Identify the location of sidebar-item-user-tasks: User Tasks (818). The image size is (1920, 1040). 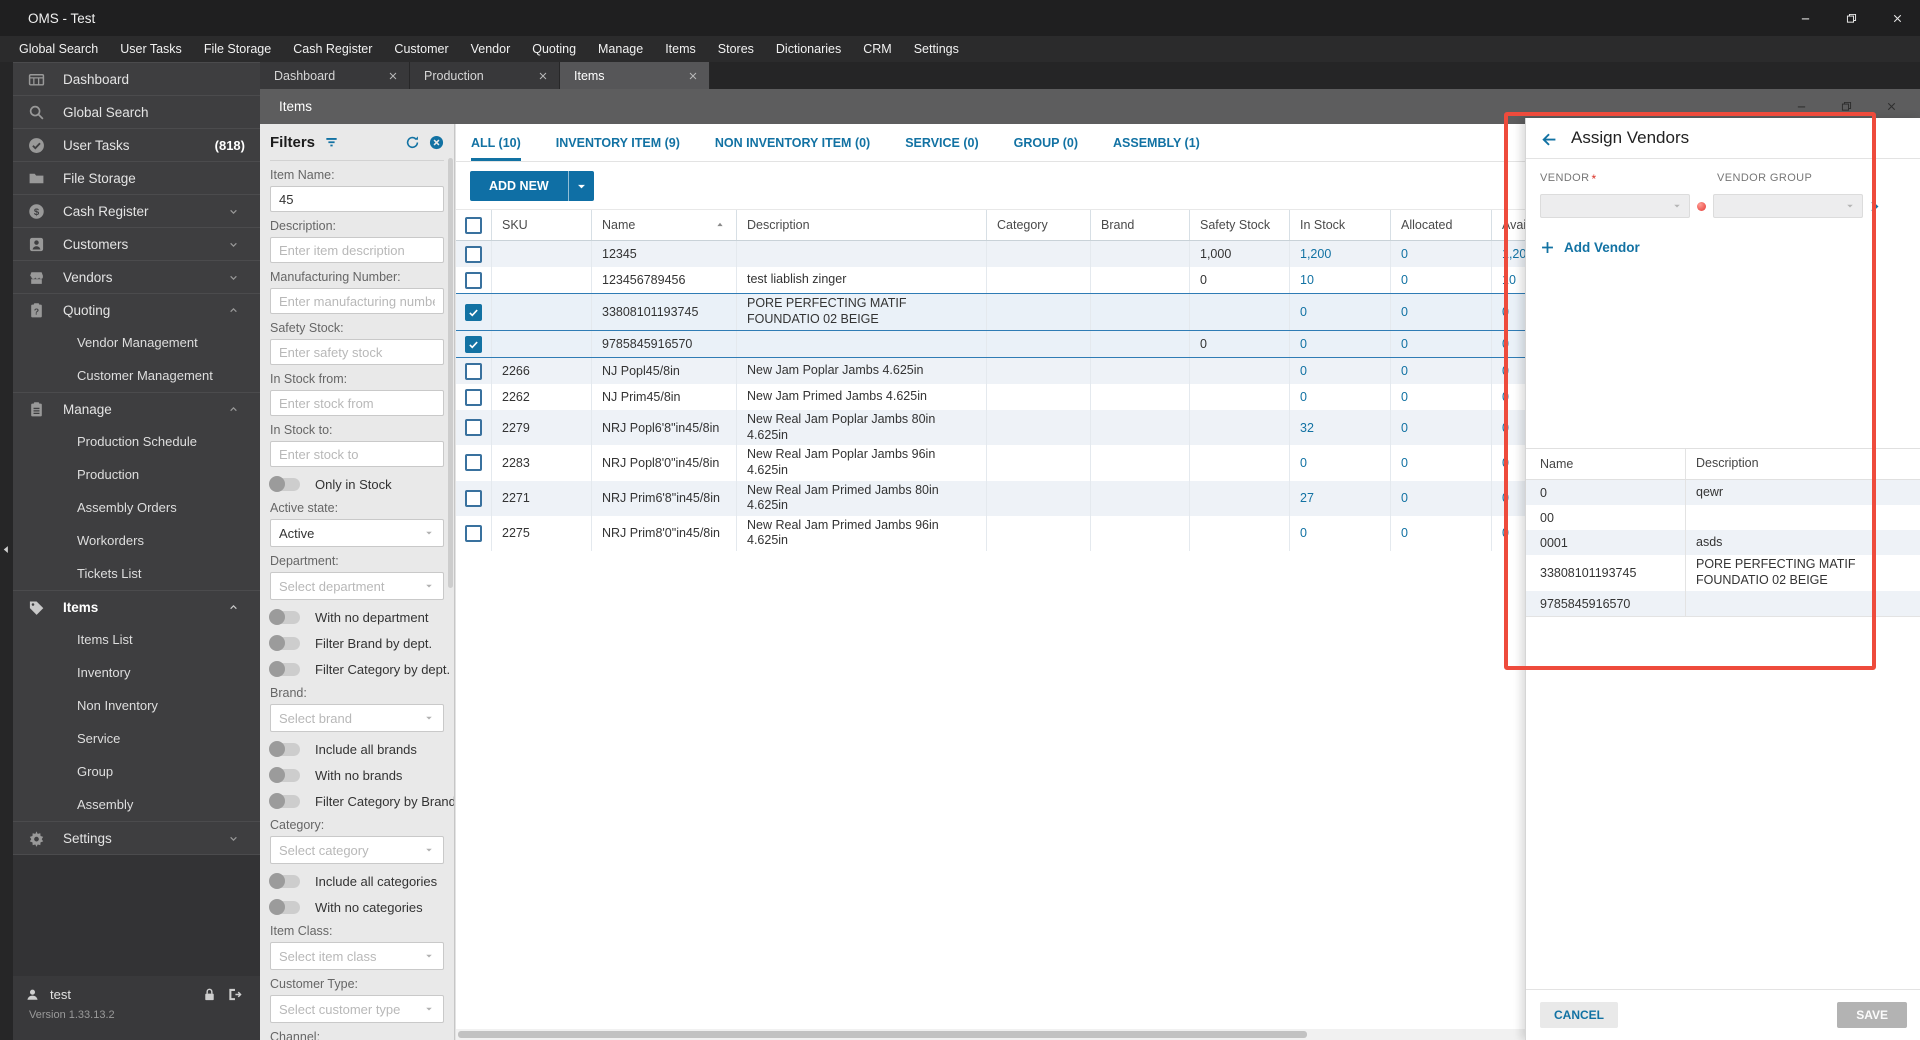
(136, 144).